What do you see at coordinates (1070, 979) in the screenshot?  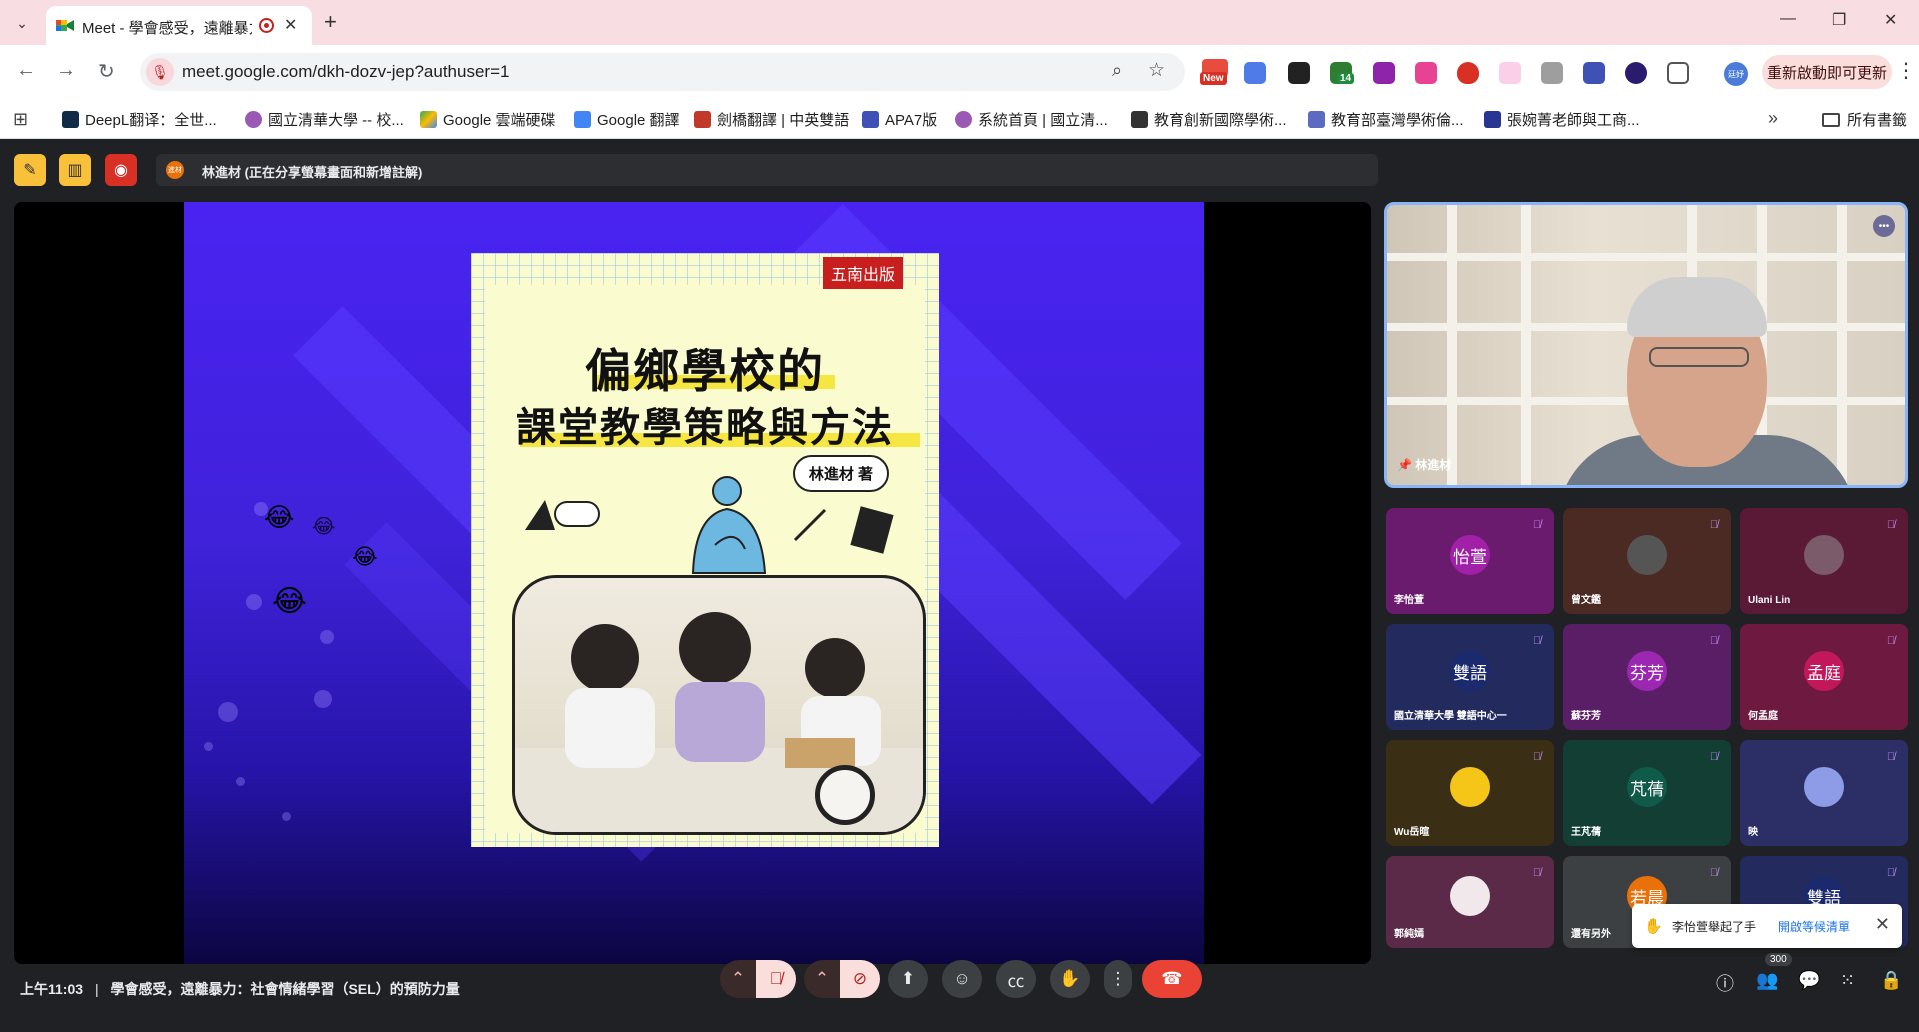 I see `raise-hand-button: ✋` at bounding box center [1070, 979].